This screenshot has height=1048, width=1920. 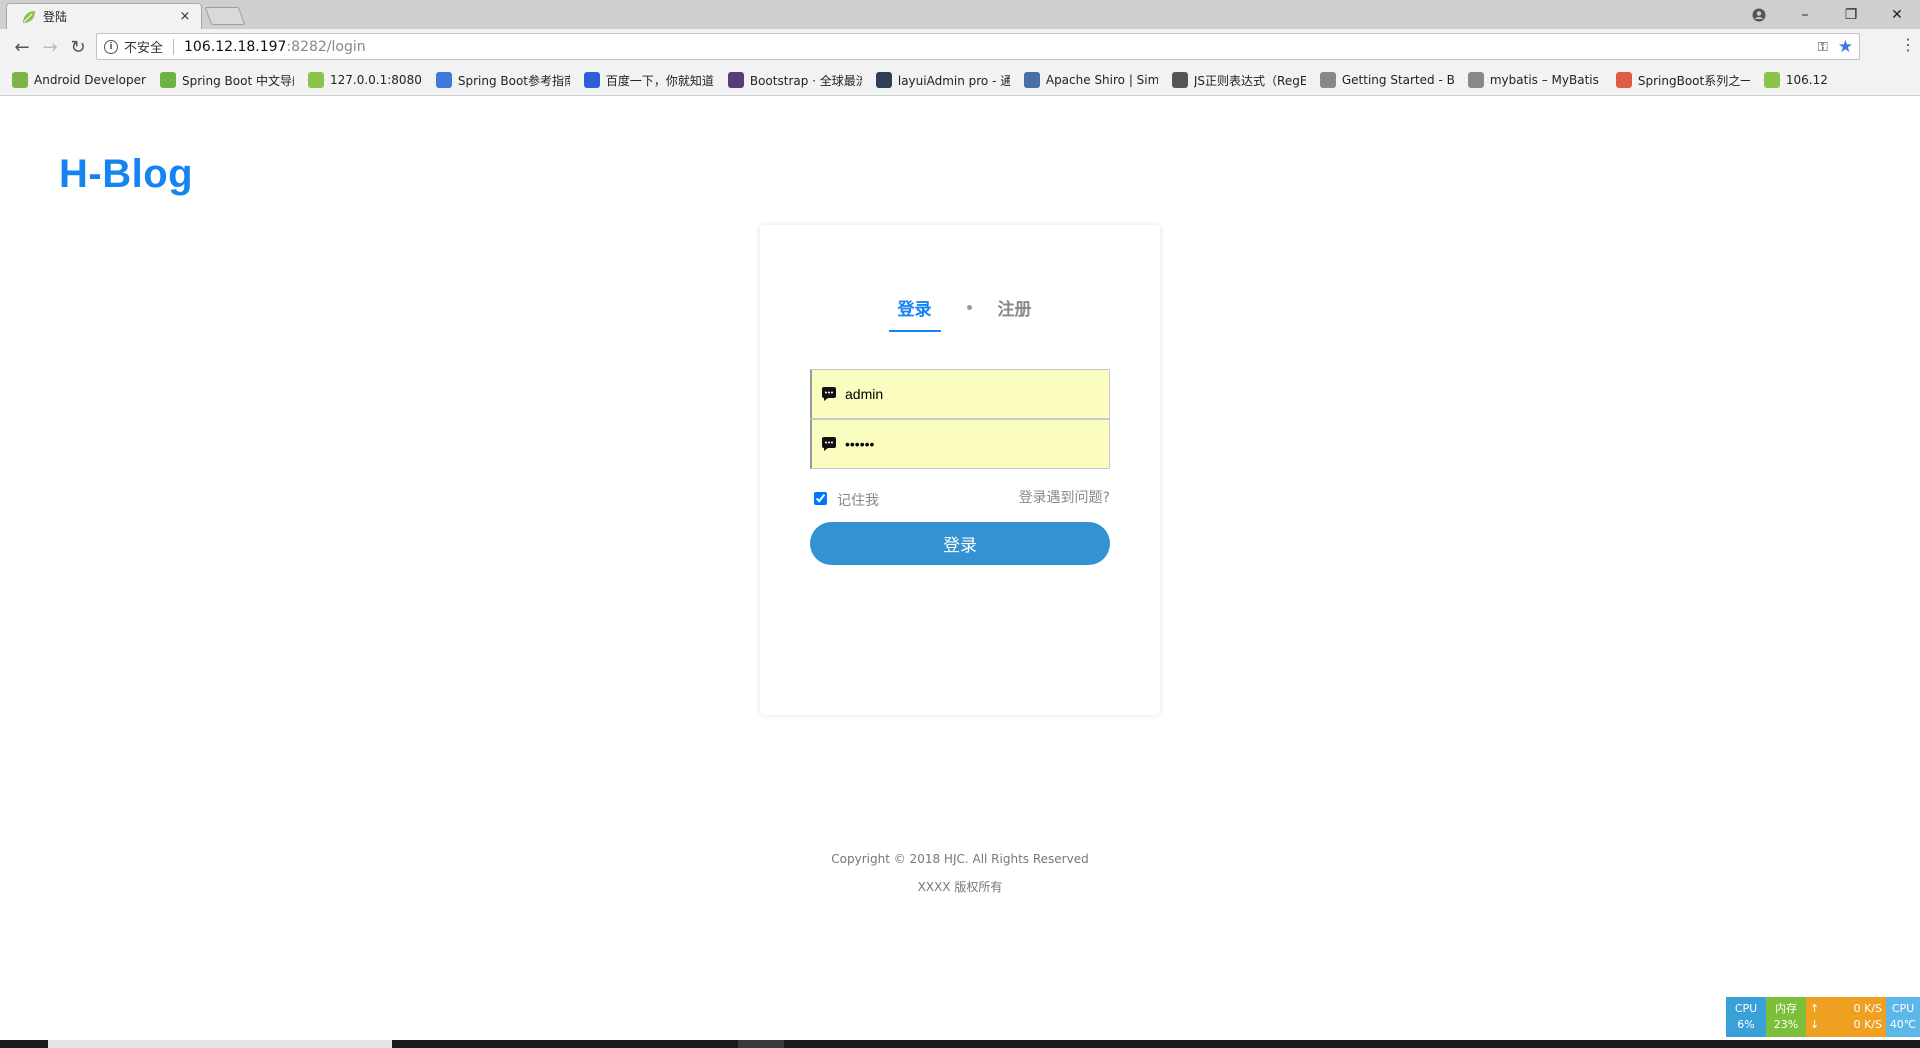 What do you see at coordinates (1845, 47) in the screenshot?
I see `bookmark-star-icon: ★` at bounding box center [1845, 47].